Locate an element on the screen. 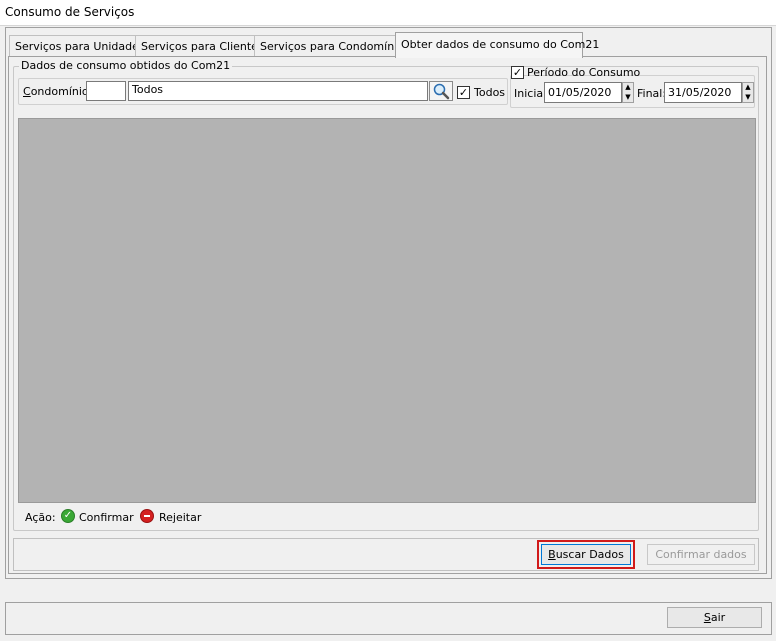  todos-checkbox: ✓ is located at coordinates (463, 92).